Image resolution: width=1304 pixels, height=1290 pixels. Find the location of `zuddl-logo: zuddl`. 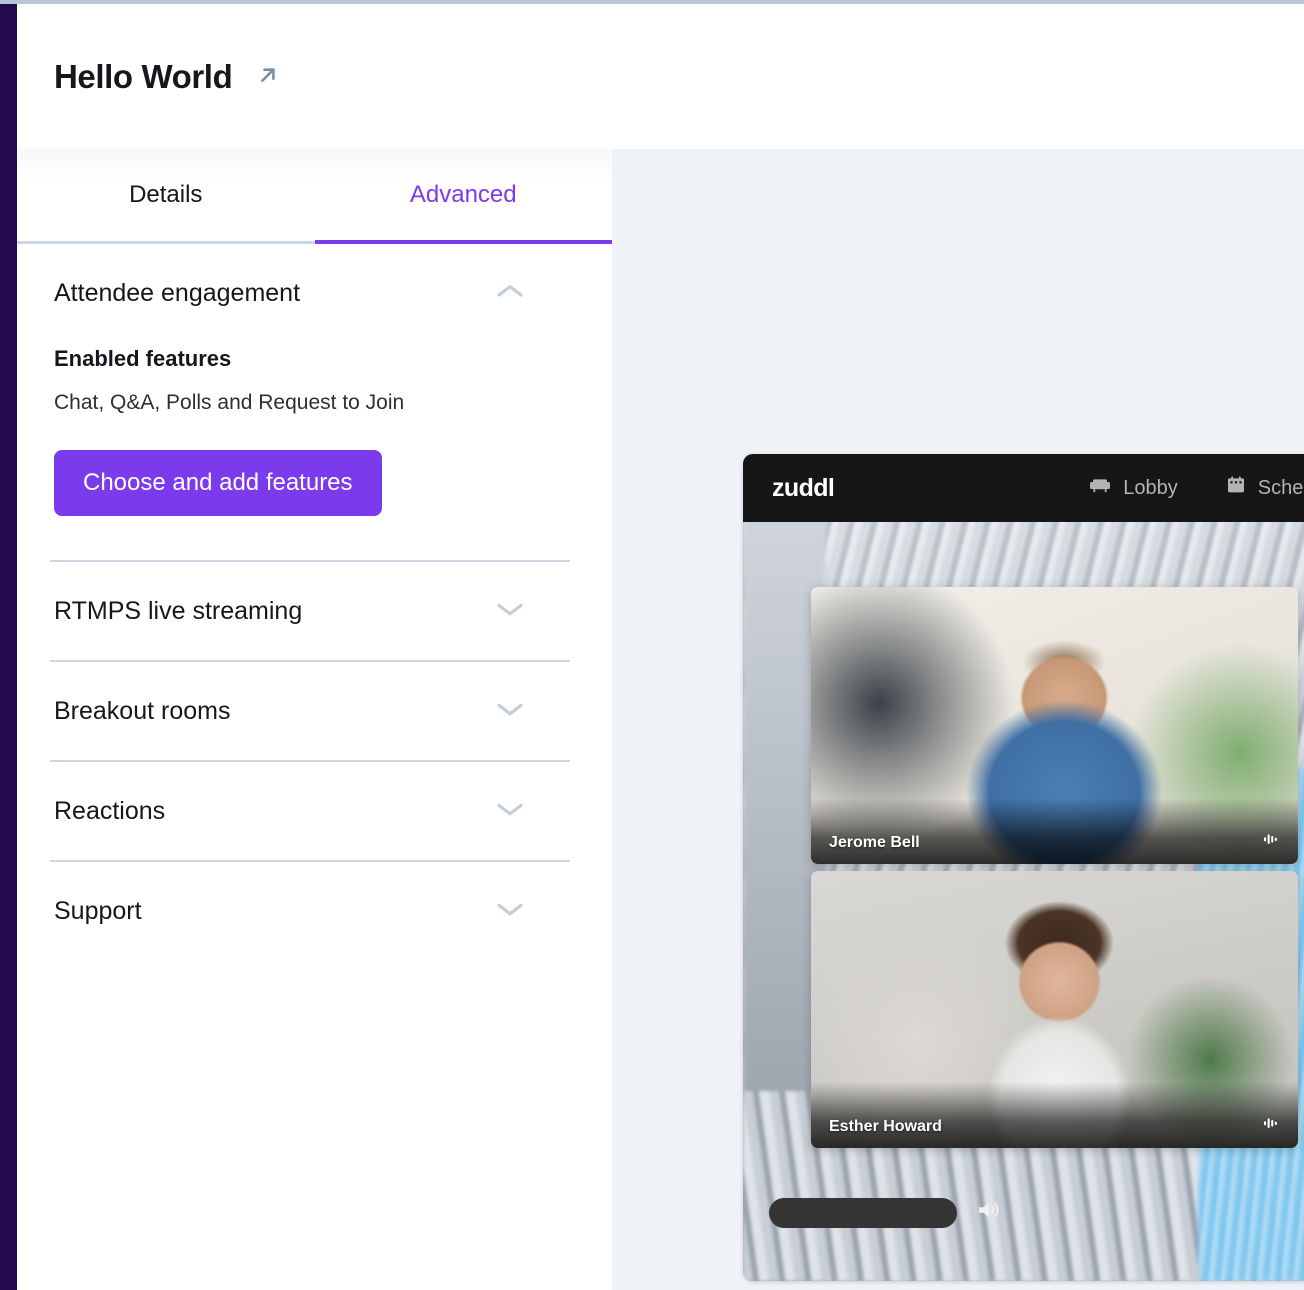

zuddl-logo: zuddl is located at coordinates (803, 487).